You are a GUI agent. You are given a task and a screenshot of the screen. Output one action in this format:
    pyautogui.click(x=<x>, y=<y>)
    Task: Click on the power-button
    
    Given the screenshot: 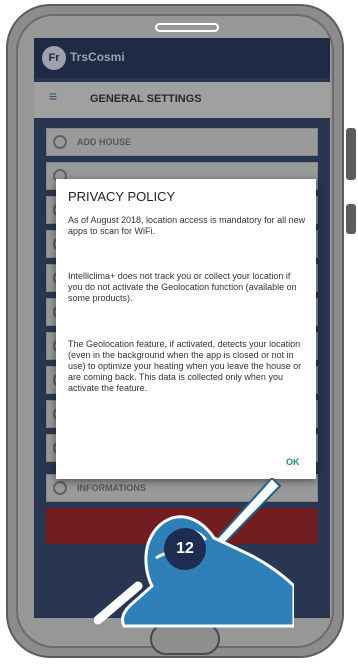 What is the action you would take?
    pyautogui.click(x=351, y=219)
    